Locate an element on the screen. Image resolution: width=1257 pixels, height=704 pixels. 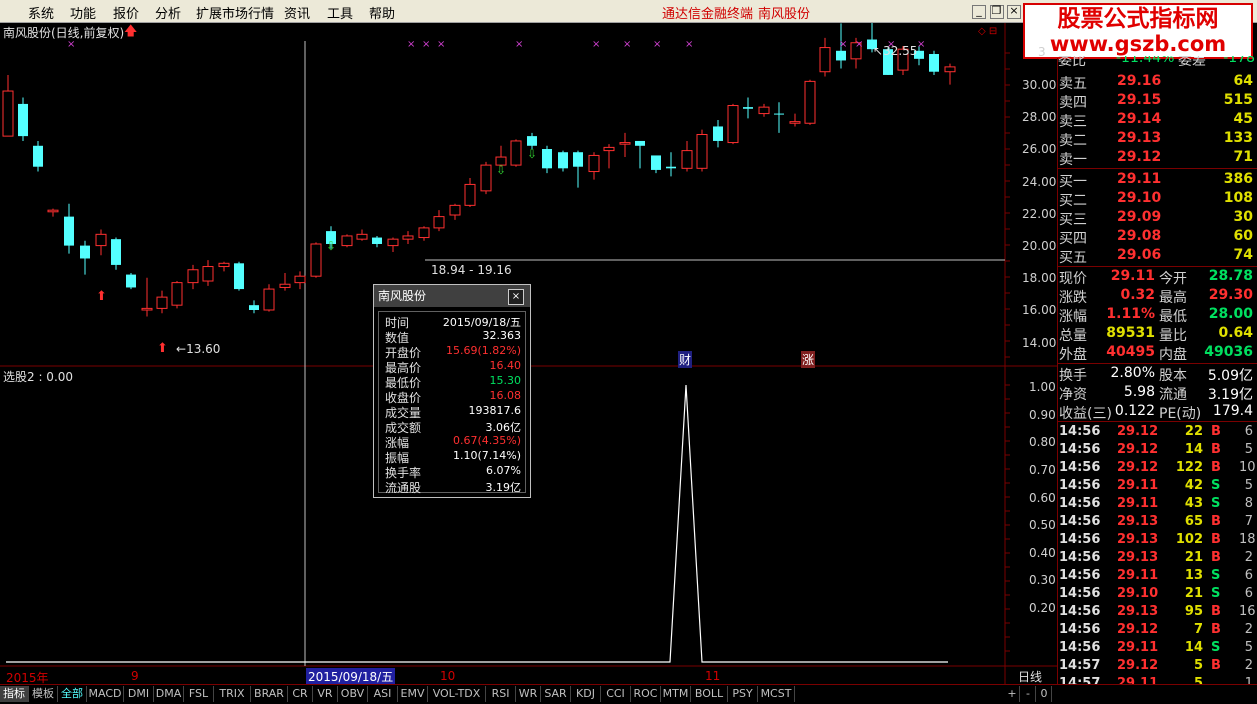
popup-row: 流通股 3.19亿 is located at coordinates (452, 487).